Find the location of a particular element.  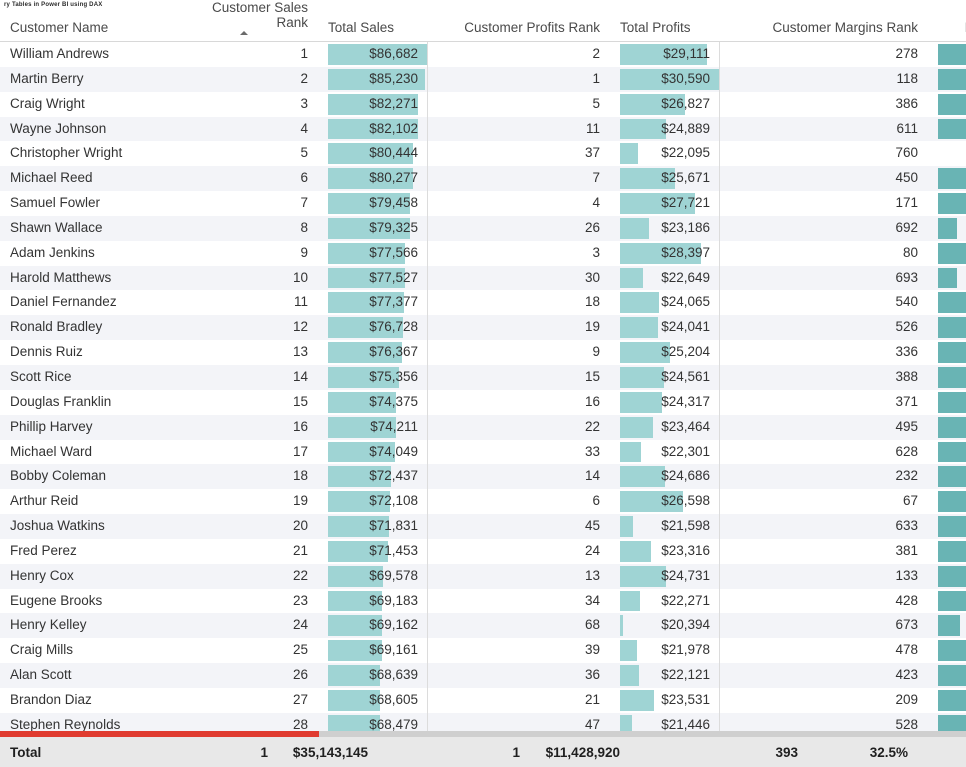

cell-profit-margins-value: 32.2% is located at coordinates (952, 675).